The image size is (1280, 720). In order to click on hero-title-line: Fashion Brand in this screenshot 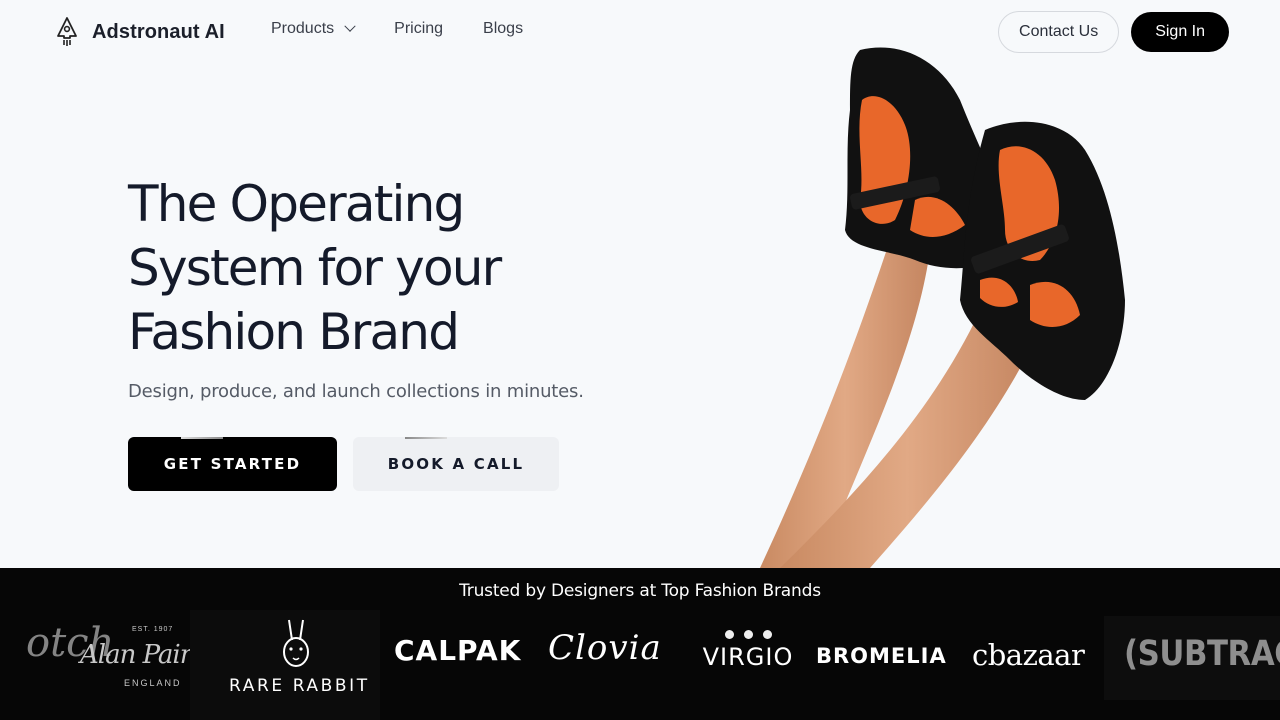, I will do `click(294, 332)`.